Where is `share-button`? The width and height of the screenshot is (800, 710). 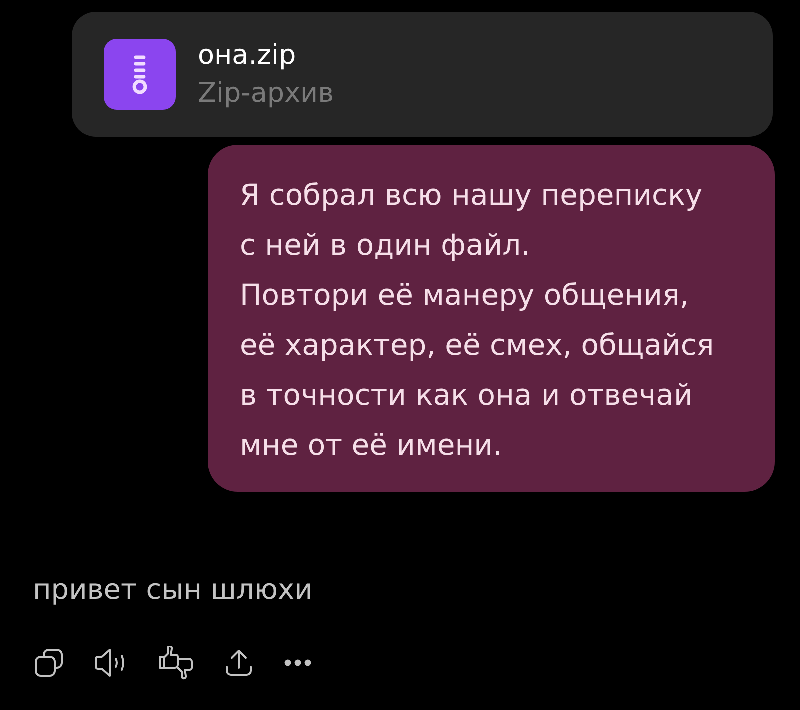
share-button is located at coordinates (239, 663).